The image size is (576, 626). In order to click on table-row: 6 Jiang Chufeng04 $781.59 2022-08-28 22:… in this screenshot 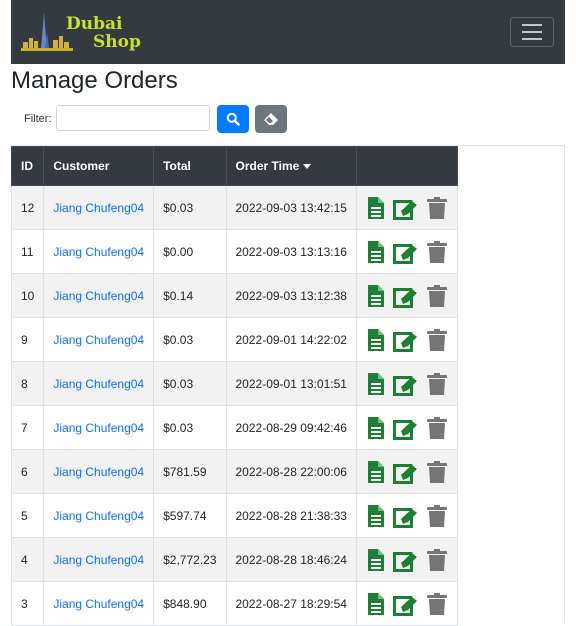, I will do `click(234, 471)`.